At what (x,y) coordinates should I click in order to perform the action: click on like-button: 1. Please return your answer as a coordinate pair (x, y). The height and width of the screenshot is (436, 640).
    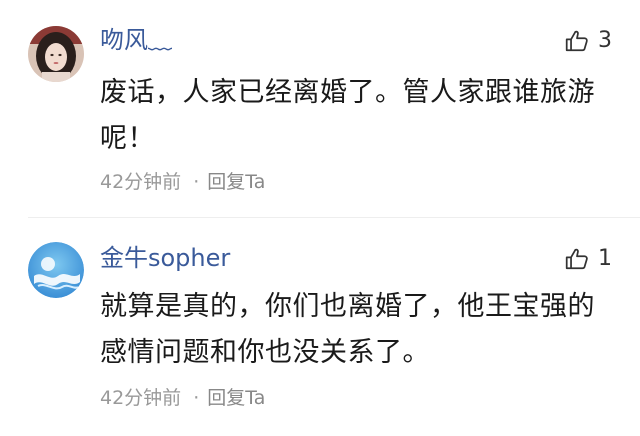
    Looking at the image, I should click on (588, 259).